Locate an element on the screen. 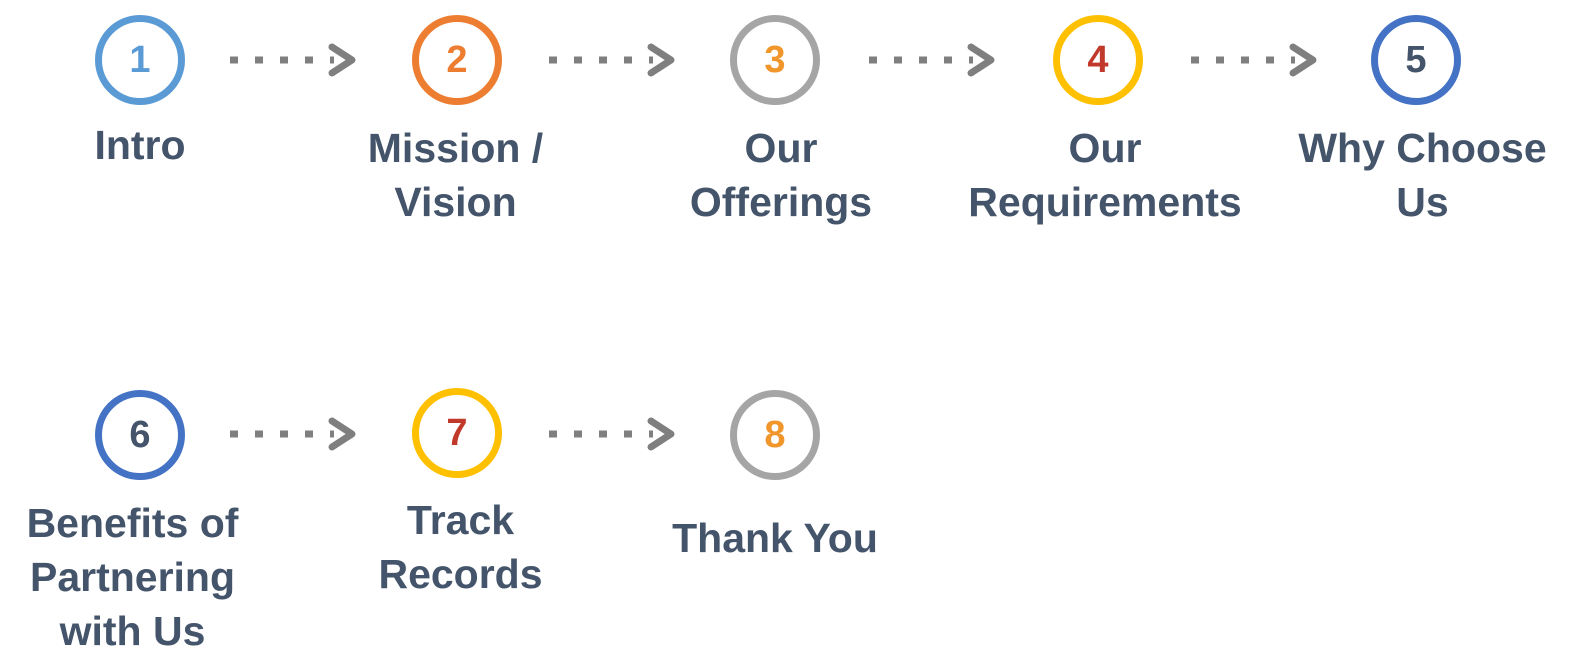 The height and width of the screenshot is (660, 1595). step-number-8: 8 is located at coordinates (775, 435).